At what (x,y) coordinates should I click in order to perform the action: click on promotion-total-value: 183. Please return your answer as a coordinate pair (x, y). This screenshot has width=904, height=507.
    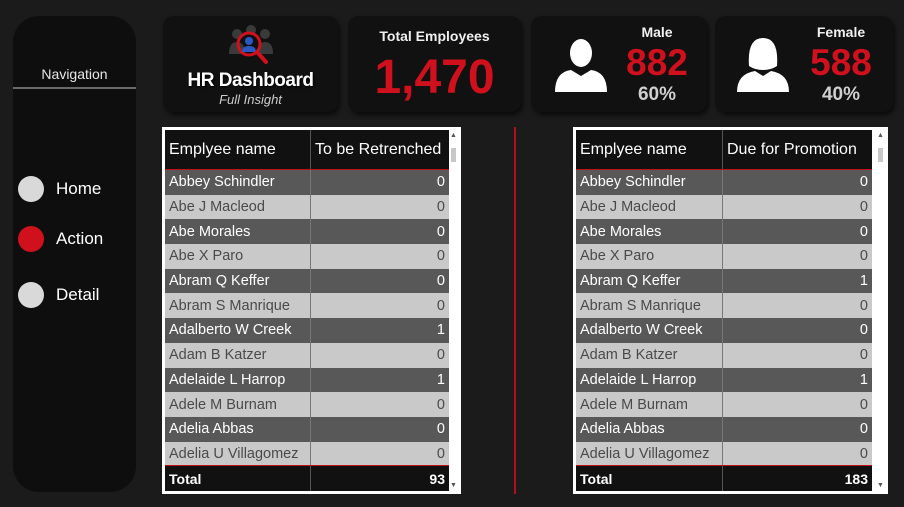
    Looking at the image, I should click on (797, 478).